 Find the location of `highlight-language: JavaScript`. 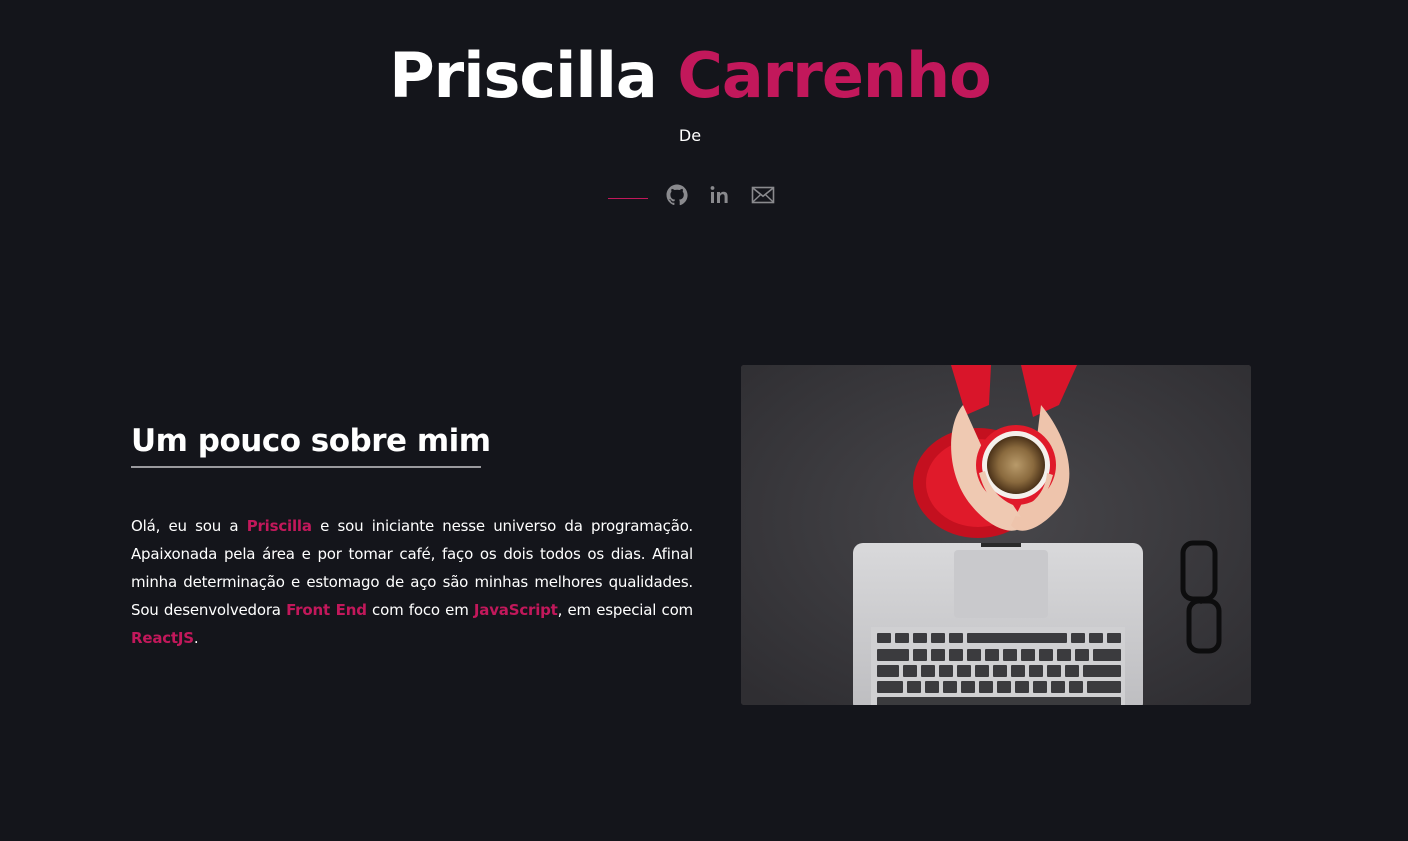

highlight-language: JavaScript is located at coordinates (515, 610).